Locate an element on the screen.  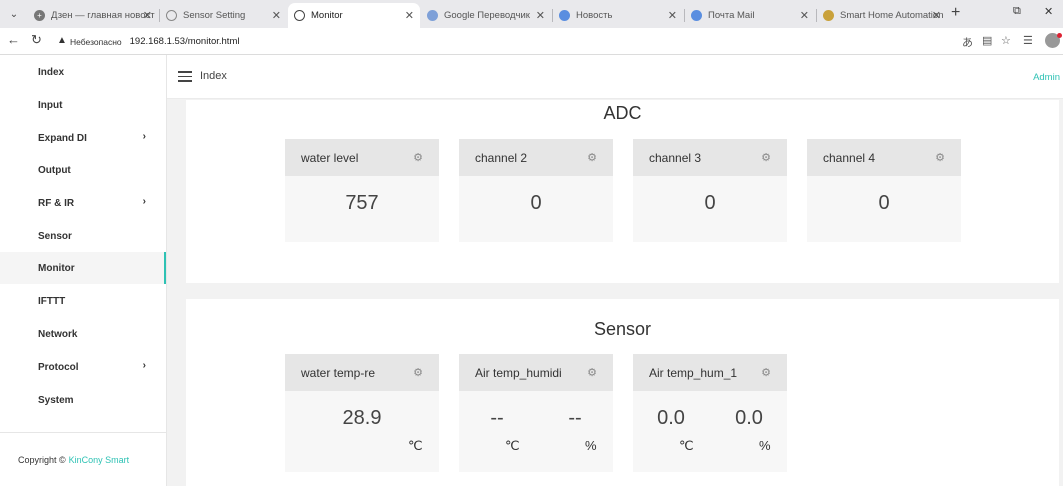
hamburger-menu-icon is located at coordinates (185, 76).